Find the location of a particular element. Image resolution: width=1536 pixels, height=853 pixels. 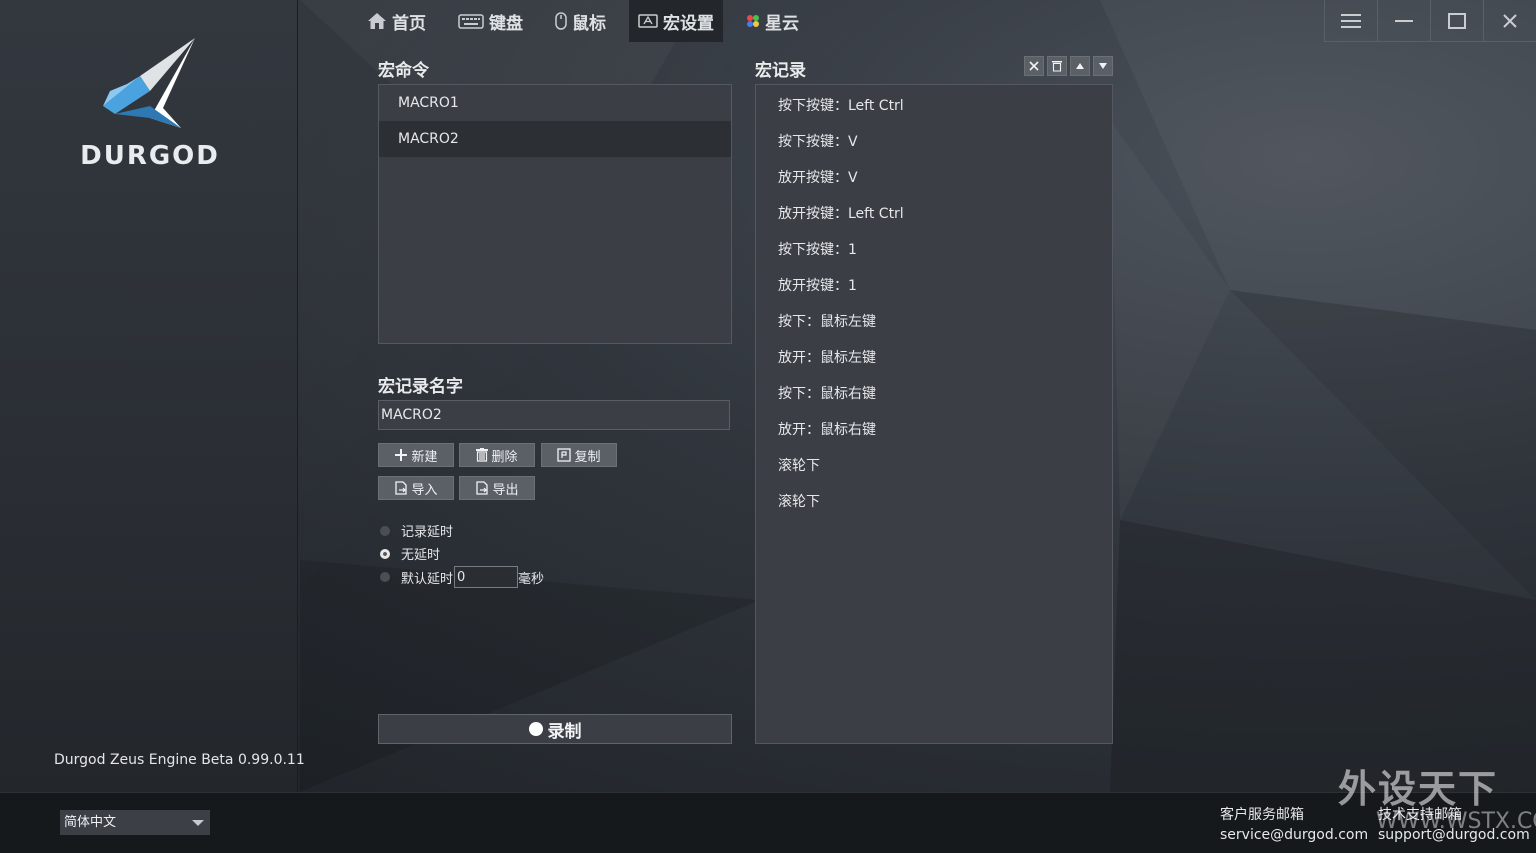

tab-nebula-label: 星云 is located at coordinates (782, 23).